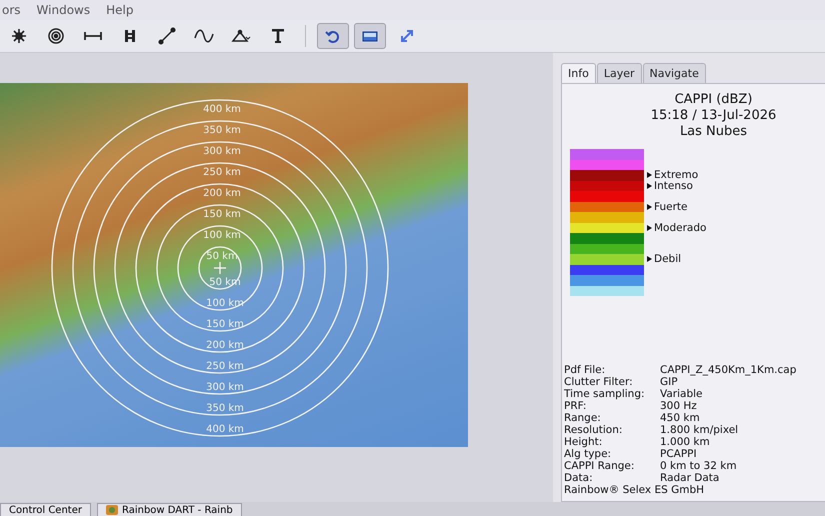  I want to click on app-icon, so click(112, 510).